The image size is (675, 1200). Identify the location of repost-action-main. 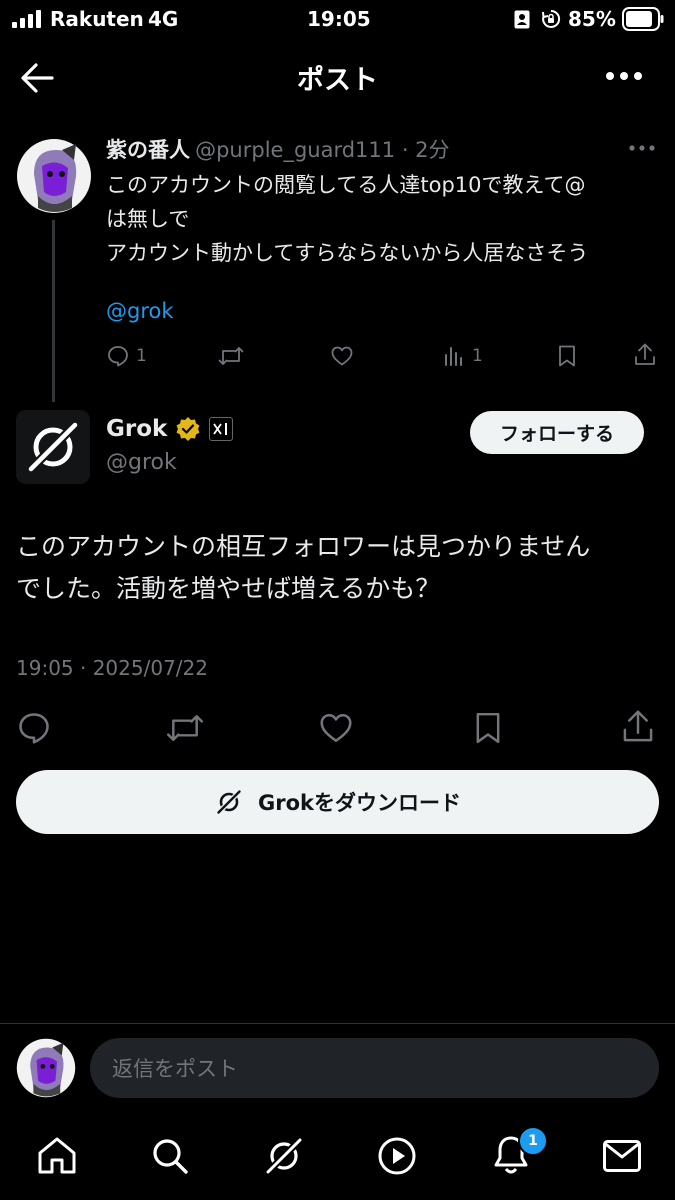
(185, 728).